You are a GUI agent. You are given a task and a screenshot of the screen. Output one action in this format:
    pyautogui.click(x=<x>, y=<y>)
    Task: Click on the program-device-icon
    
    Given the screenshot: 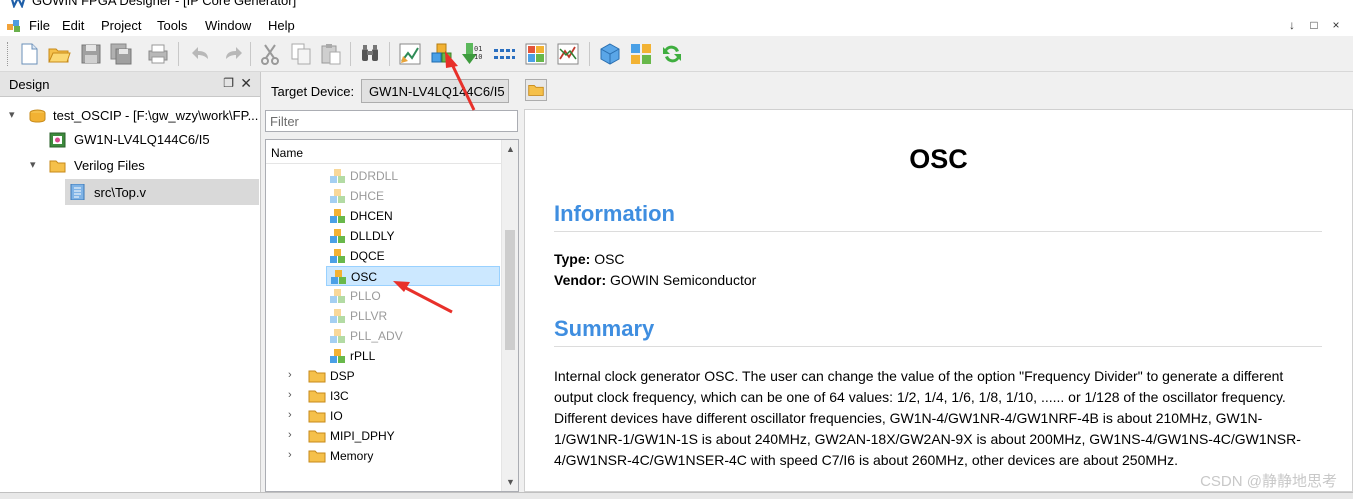 What is the action you would take?
    pyautogui.click(x=504, y=54)
    